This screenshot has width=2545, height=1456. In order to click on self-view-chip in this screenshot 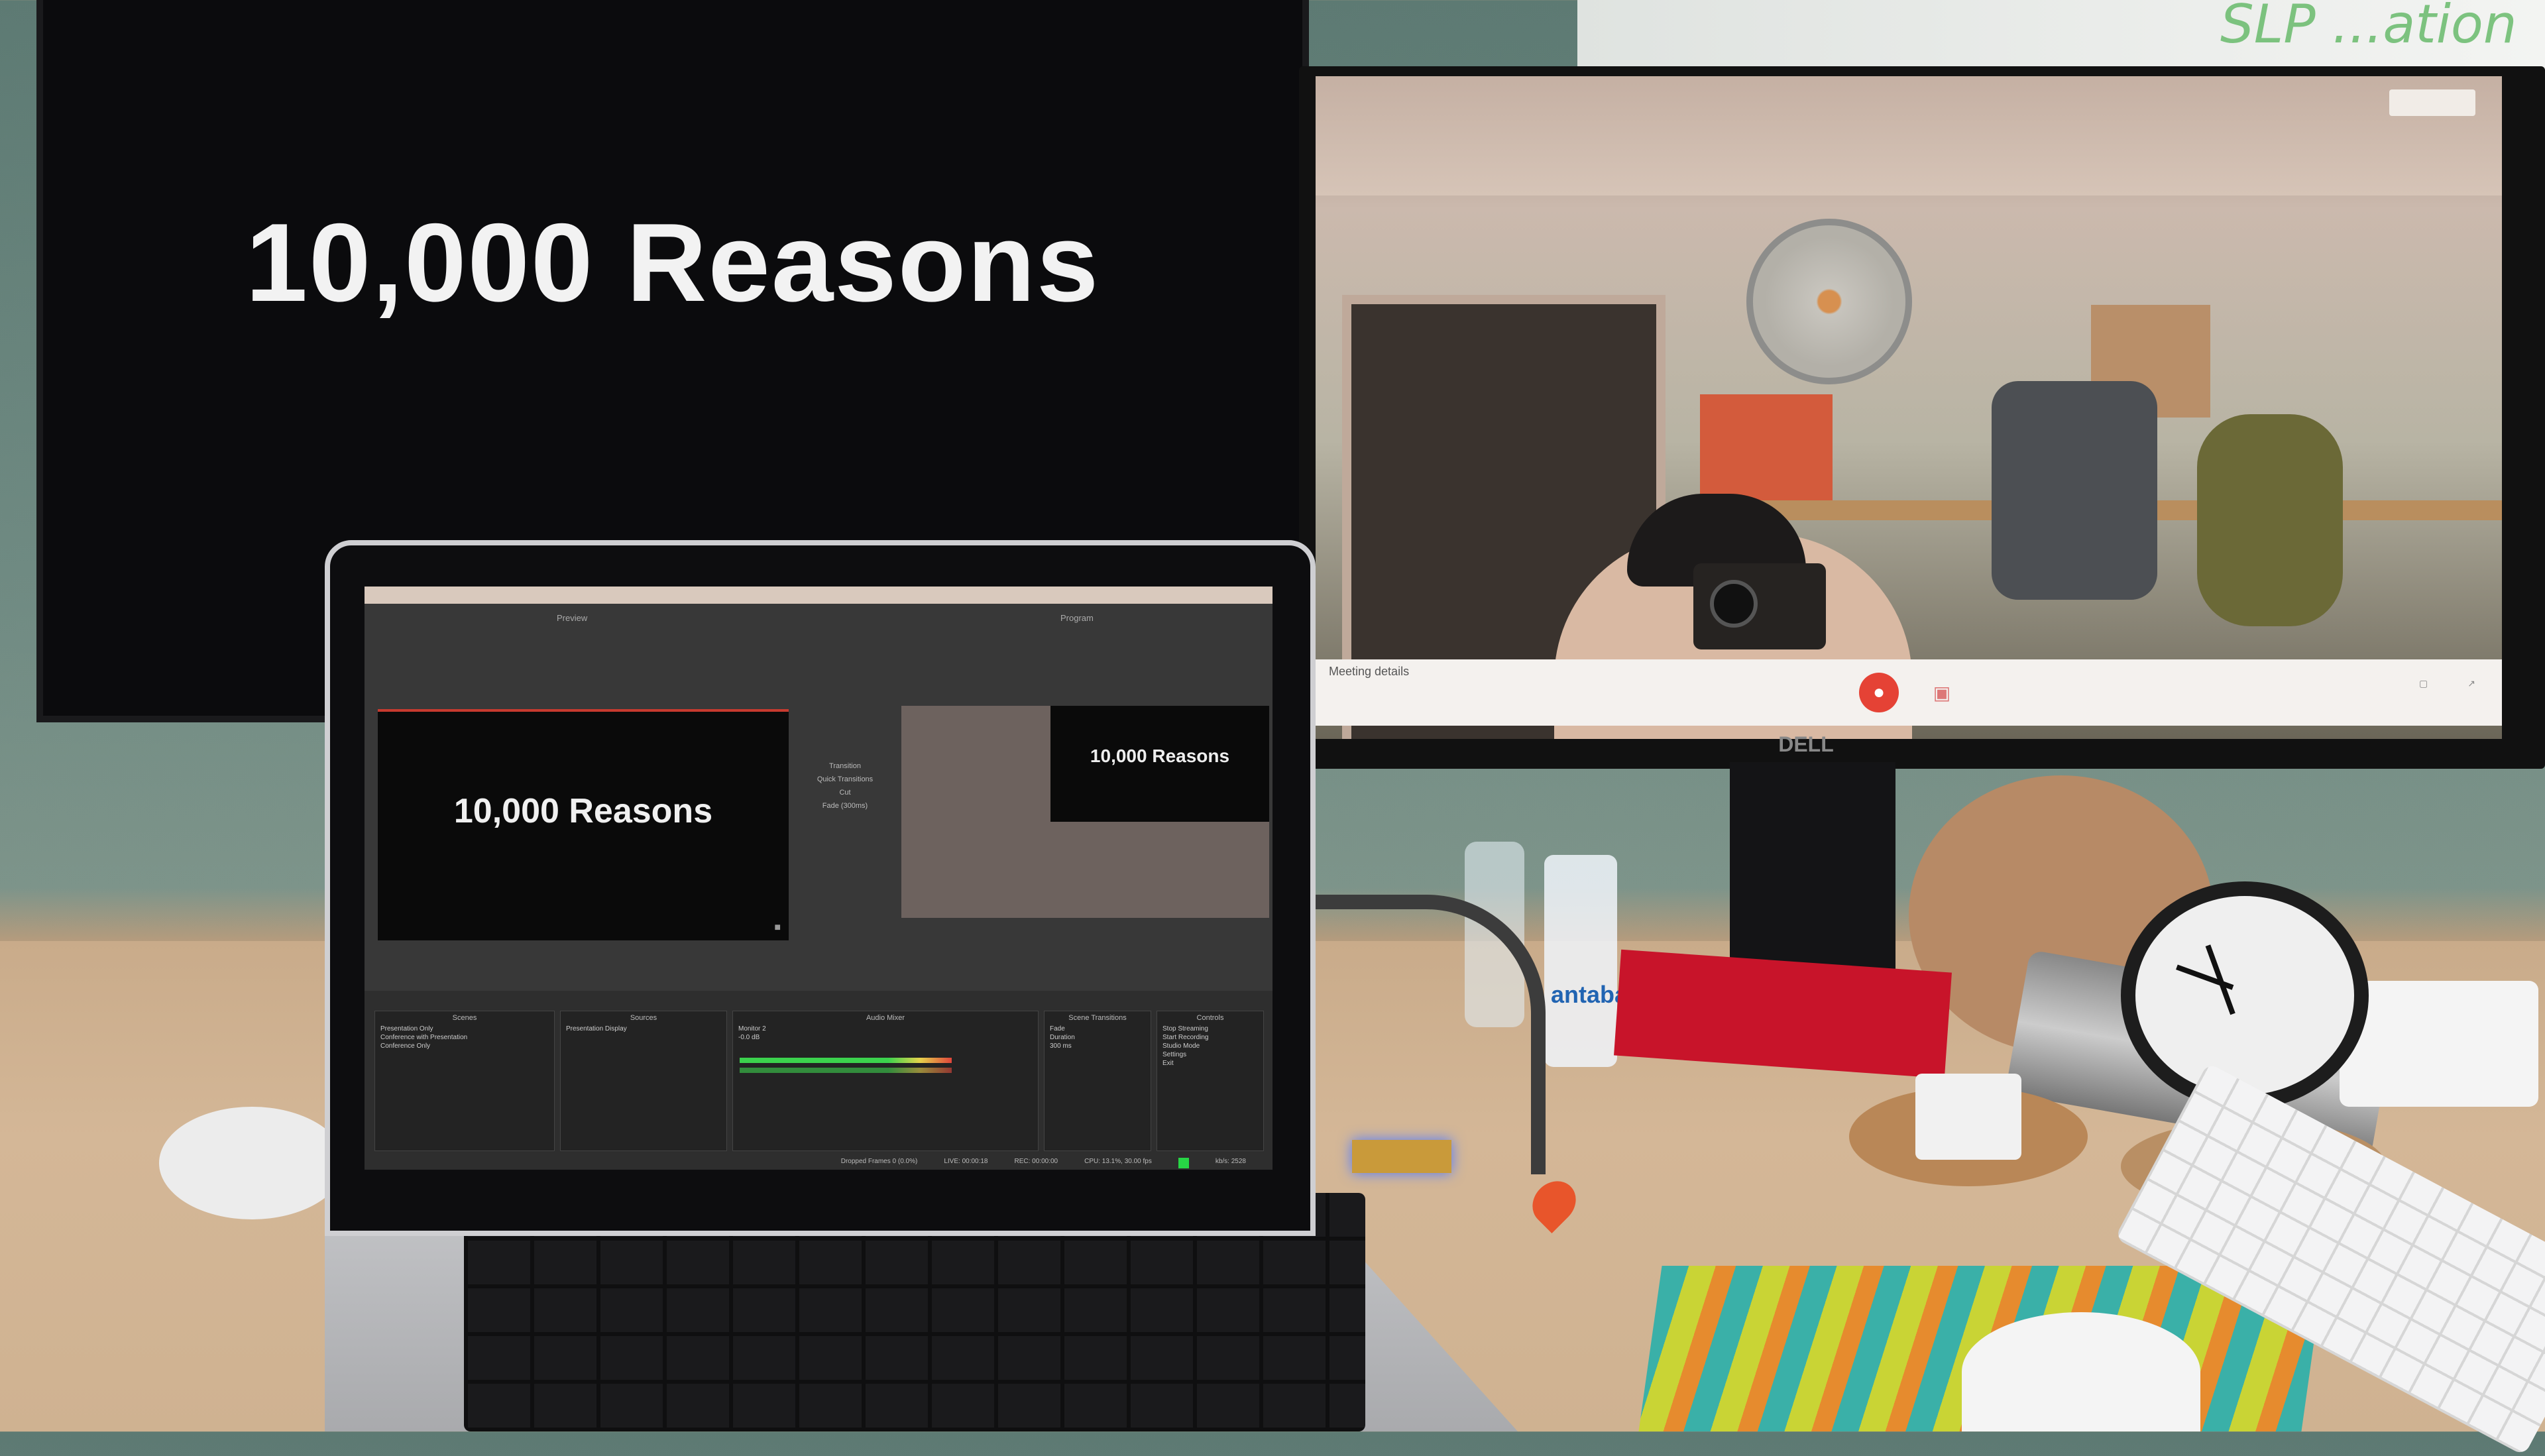, I will do `click(2432, 102)`.